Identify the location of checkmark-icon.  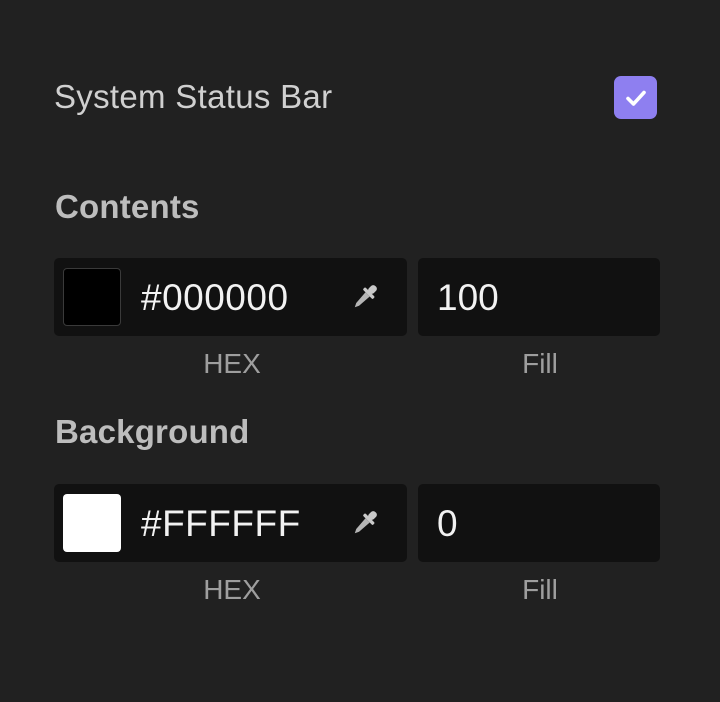
(635, 98).